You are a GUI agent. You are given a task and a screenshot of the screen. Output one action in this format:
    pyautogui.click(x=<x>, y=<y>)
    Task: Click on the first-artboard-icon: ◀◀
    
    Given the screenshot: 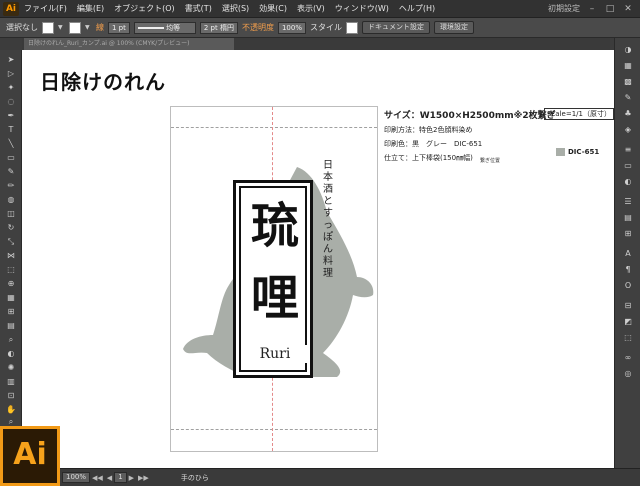 What is the action you would take?
    pyautogui.click(x=97, y=478)
    